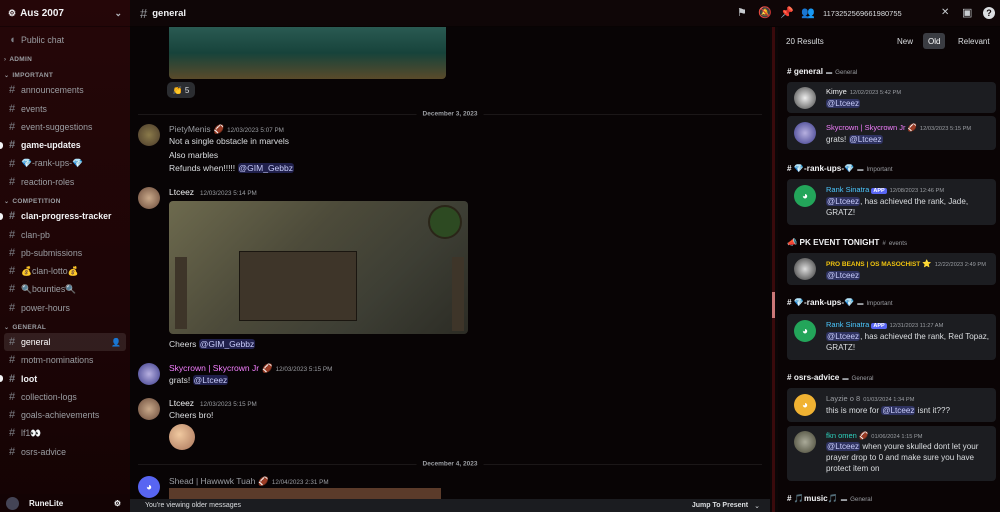 The image size is (1000, 512). What do you see at coordinates (773, 305) in the screenshot?
I see `scrollbar-thumb` at bounding box center [773, 305].